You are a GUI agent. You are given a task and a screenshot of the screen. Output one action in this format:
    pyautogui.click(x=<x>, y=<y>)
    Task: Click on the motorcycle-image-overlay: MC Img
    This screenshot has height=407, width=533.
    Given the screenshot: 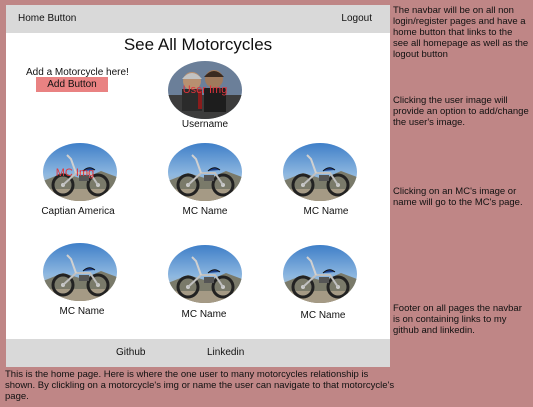 What is the action you would take?
    pyautogui.click(x=75, y=173)
    